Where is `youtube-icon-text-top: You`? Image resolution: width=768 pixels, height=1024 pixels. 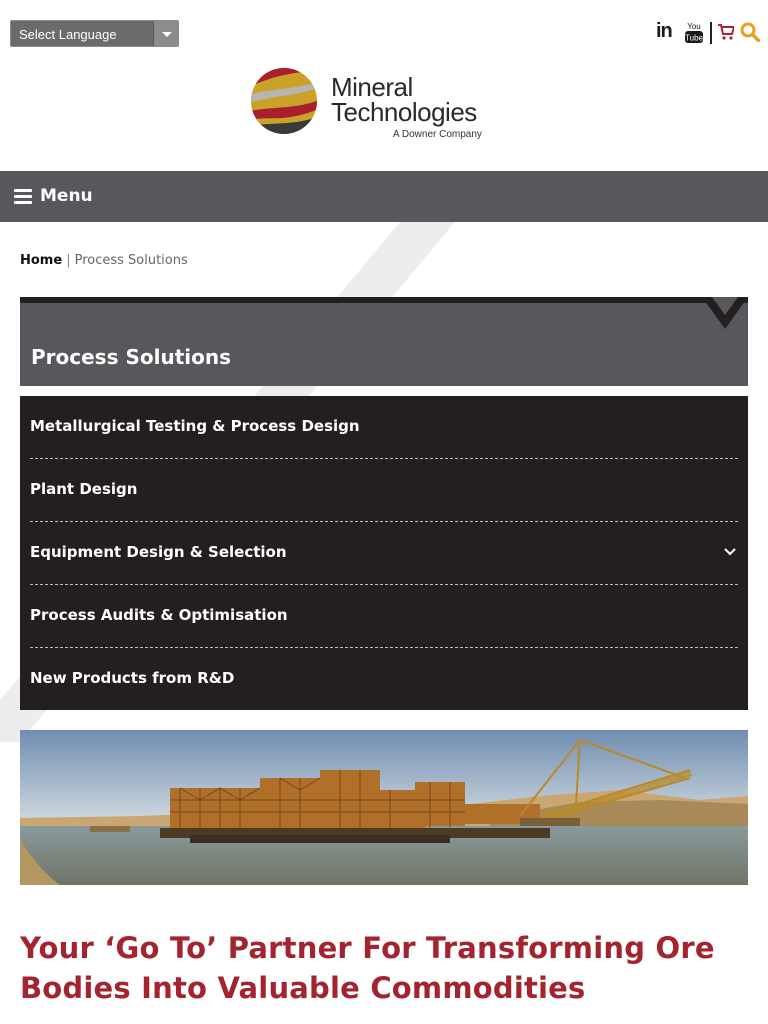
youtube-icon-text-top: You is located at coordinates (694, 26).